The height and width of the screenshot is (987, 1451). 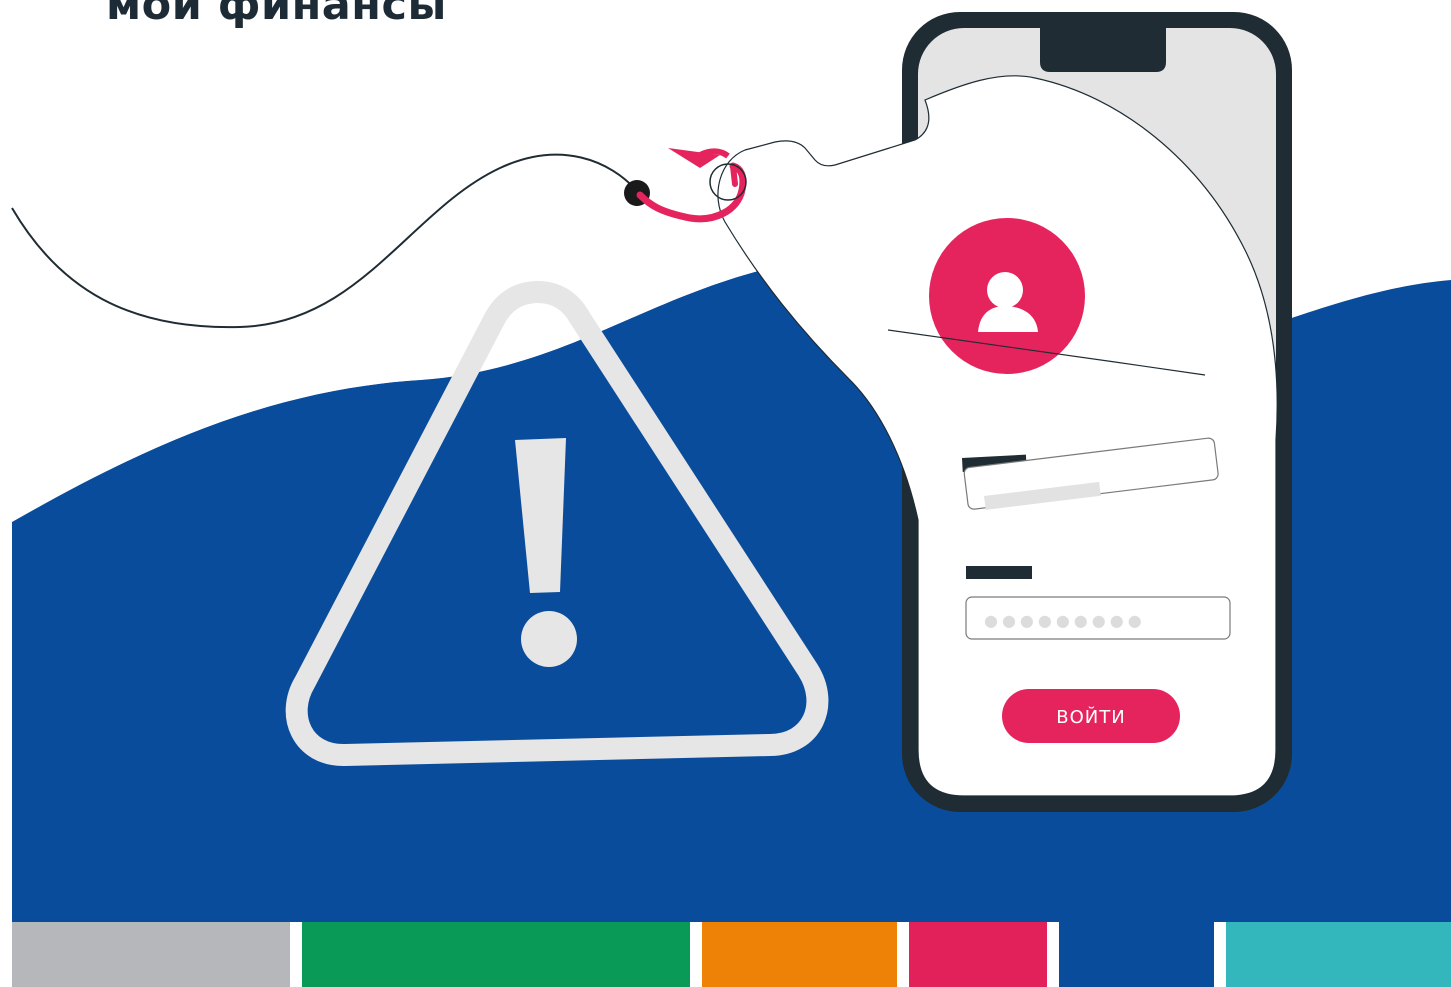 I want to click on warning-exclamation-dot, so click(x=549, y=639).